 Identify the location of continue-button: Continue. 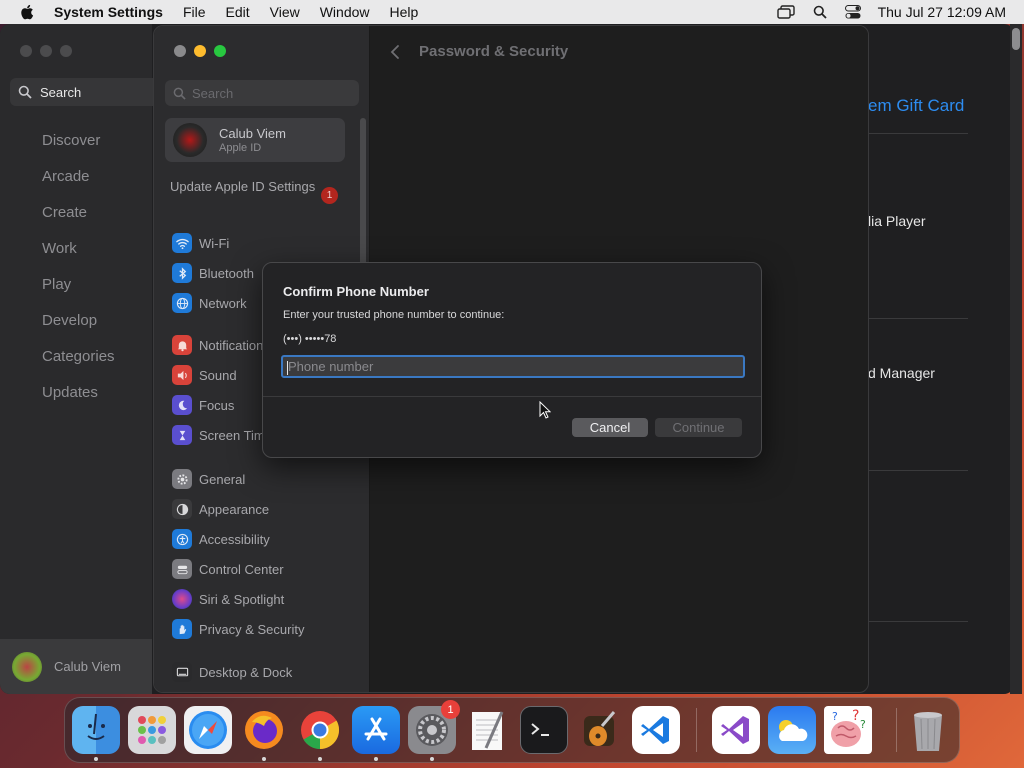
(698, 427).